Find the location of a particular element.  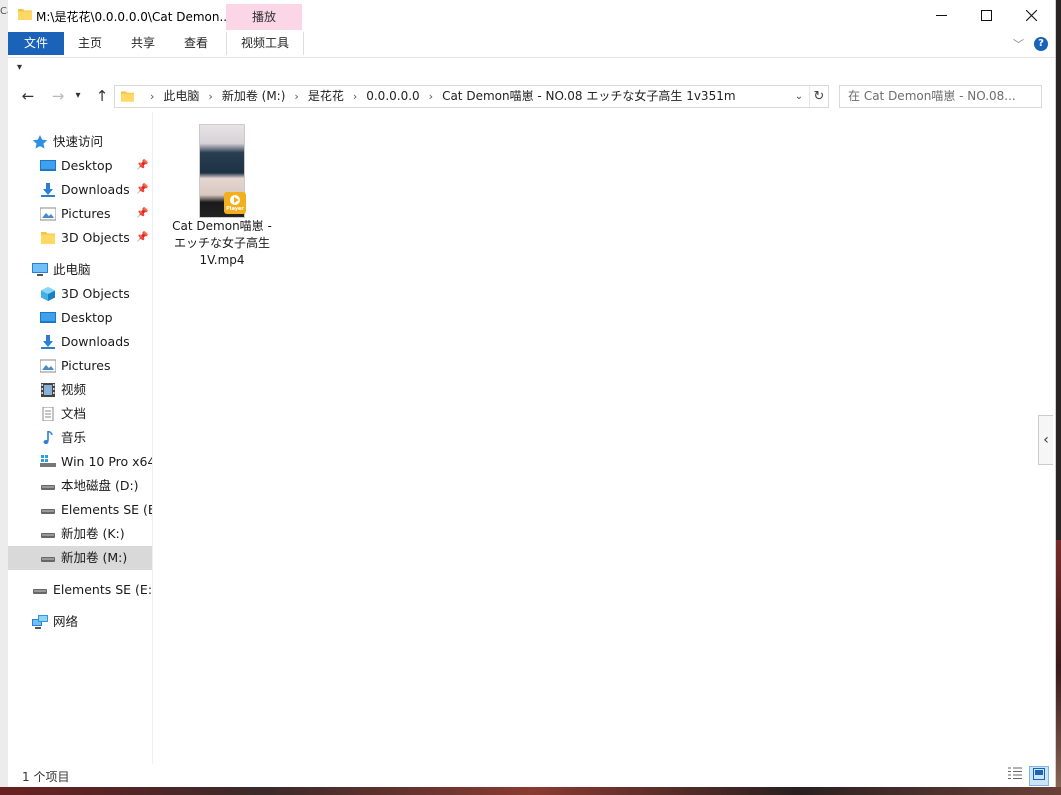

large-icons-view-button is located at coordinates (1039, 776).